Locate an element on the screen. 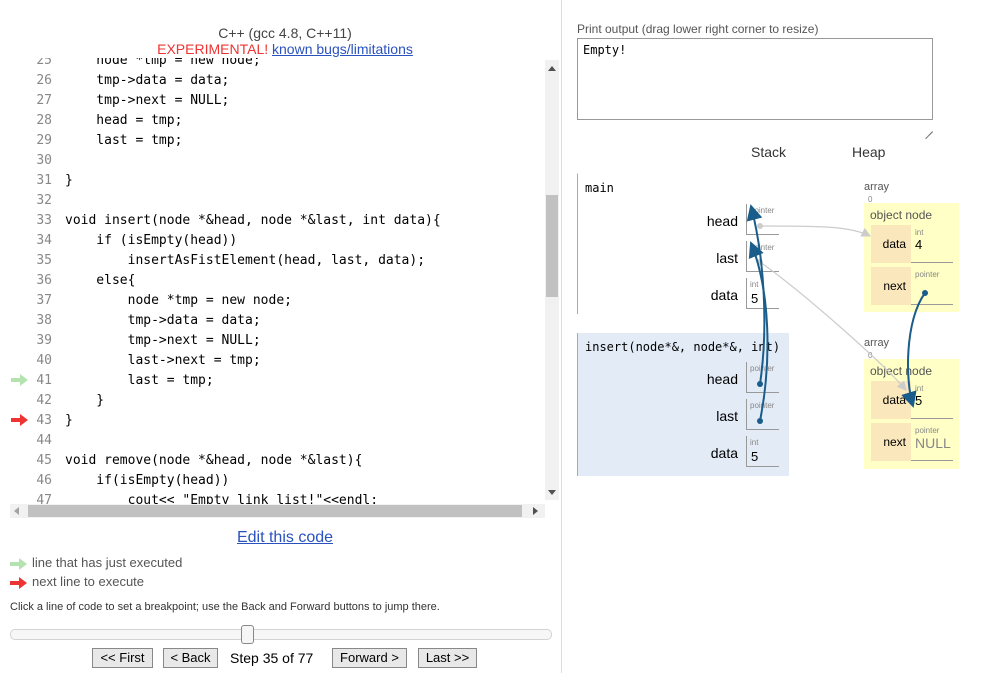 This screenshot has width=989, height=673. code-line: 36 else{ is located at coordinates (278, 280).